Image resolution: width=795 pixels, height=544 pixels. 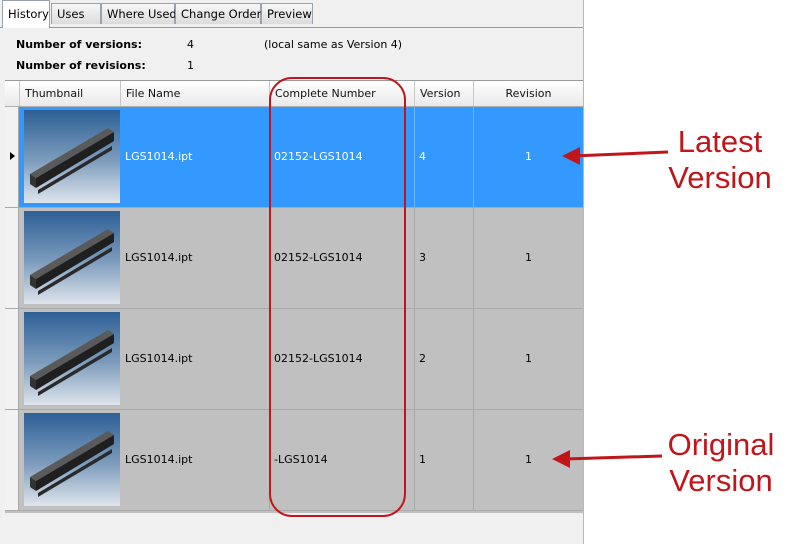 What do you see at coordinates (720, 141) in the screenshot?
I see `latest-callout-line1: Latest` at bounding box center [720, 141].